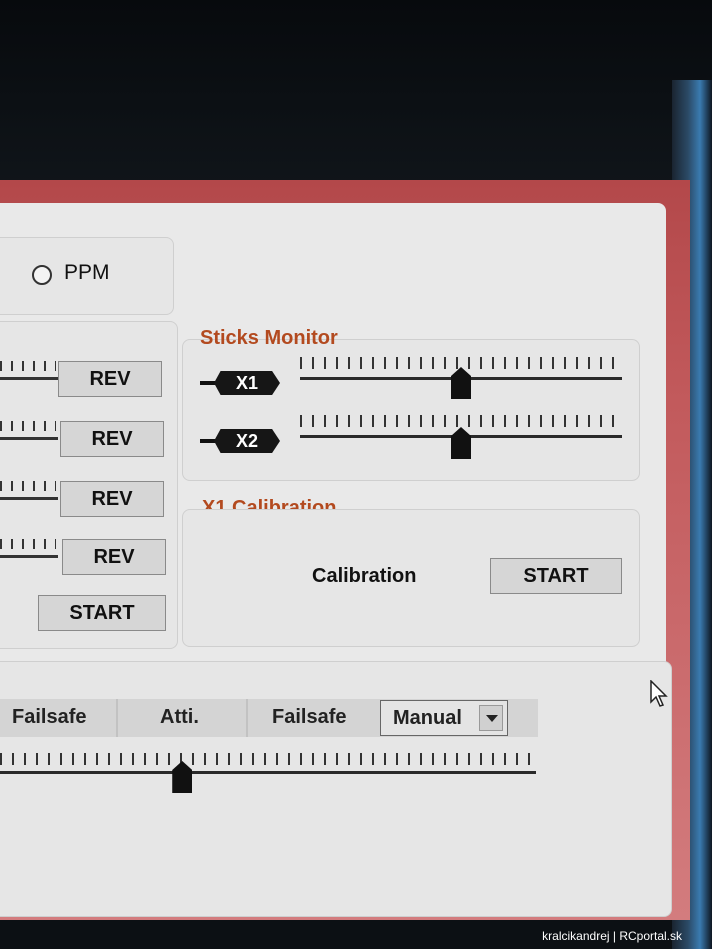 The height and width of the screenshot is (949, 712). I want to click on channel-1-rev-button: REV, so click(110, 379).